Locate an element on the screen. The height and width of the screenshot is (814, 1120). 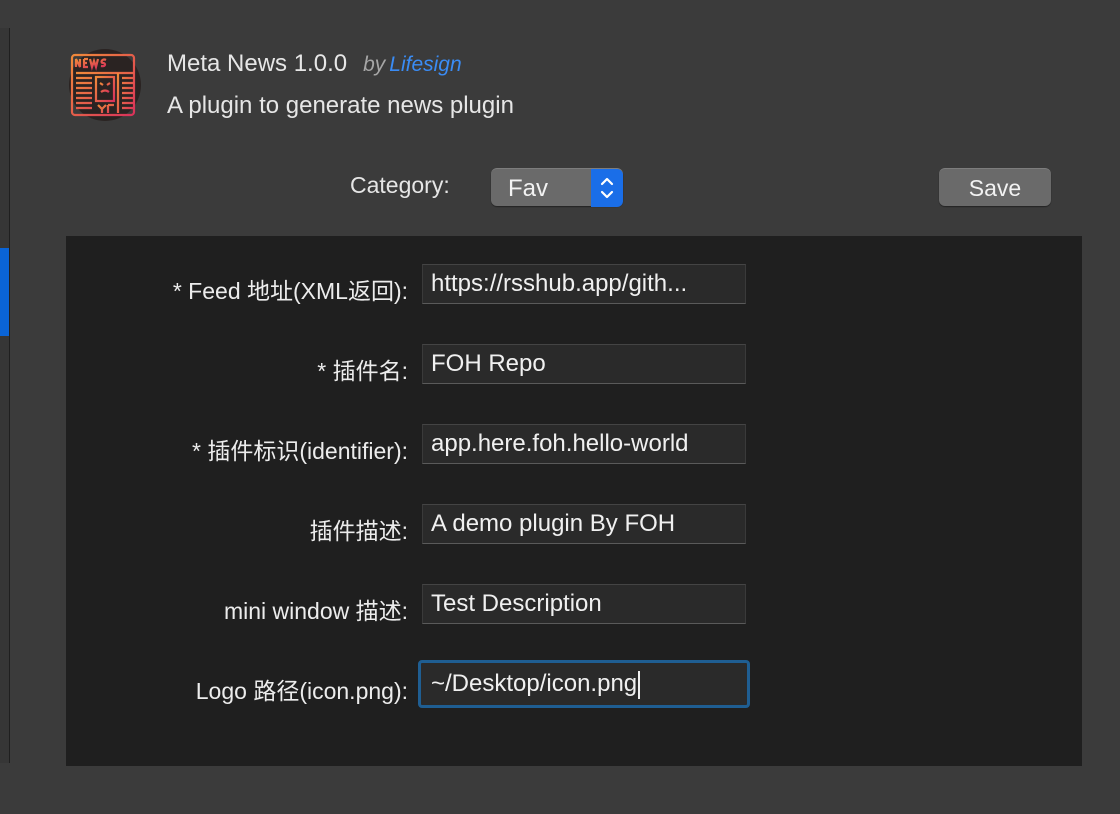
plugin-title: Meta News 1.0.0 by Lifesign is located at coordinates (314, 64).